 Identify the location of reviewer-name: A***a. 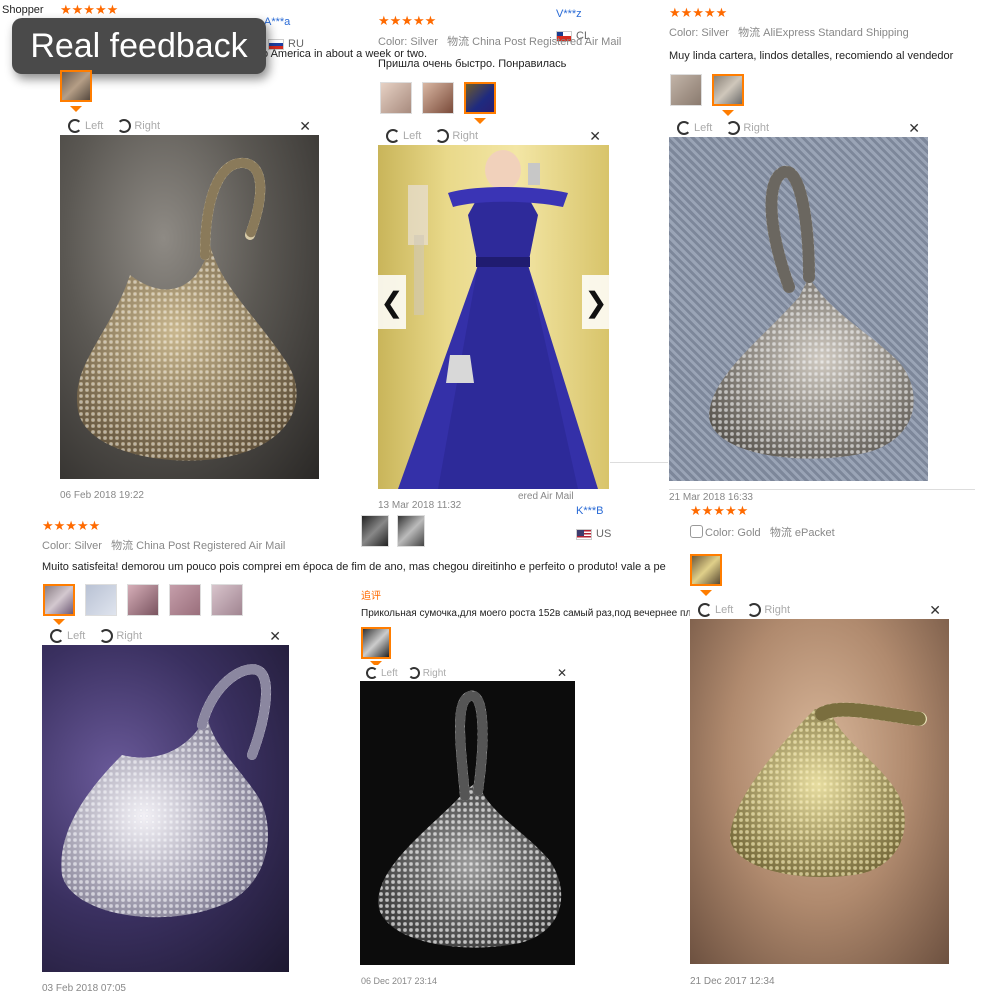
(277, 22).